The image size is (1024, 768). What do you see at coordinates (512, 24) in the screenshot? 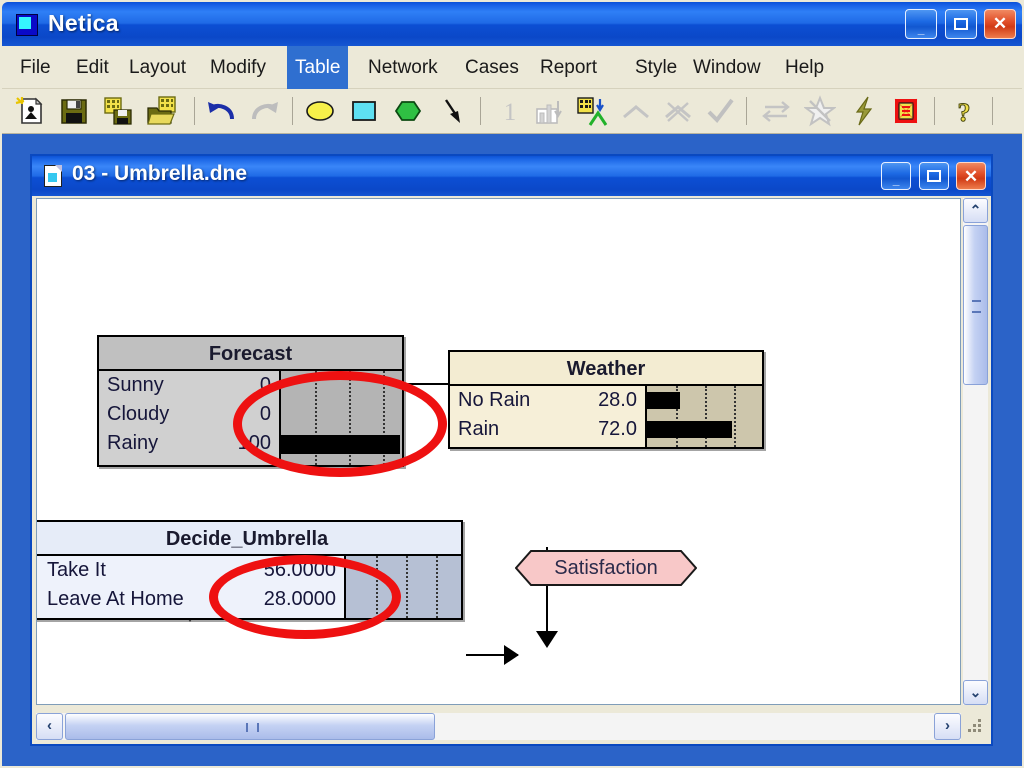
I see `main-title-bar: Netica _ ✕` at bounding box center [512, 24].